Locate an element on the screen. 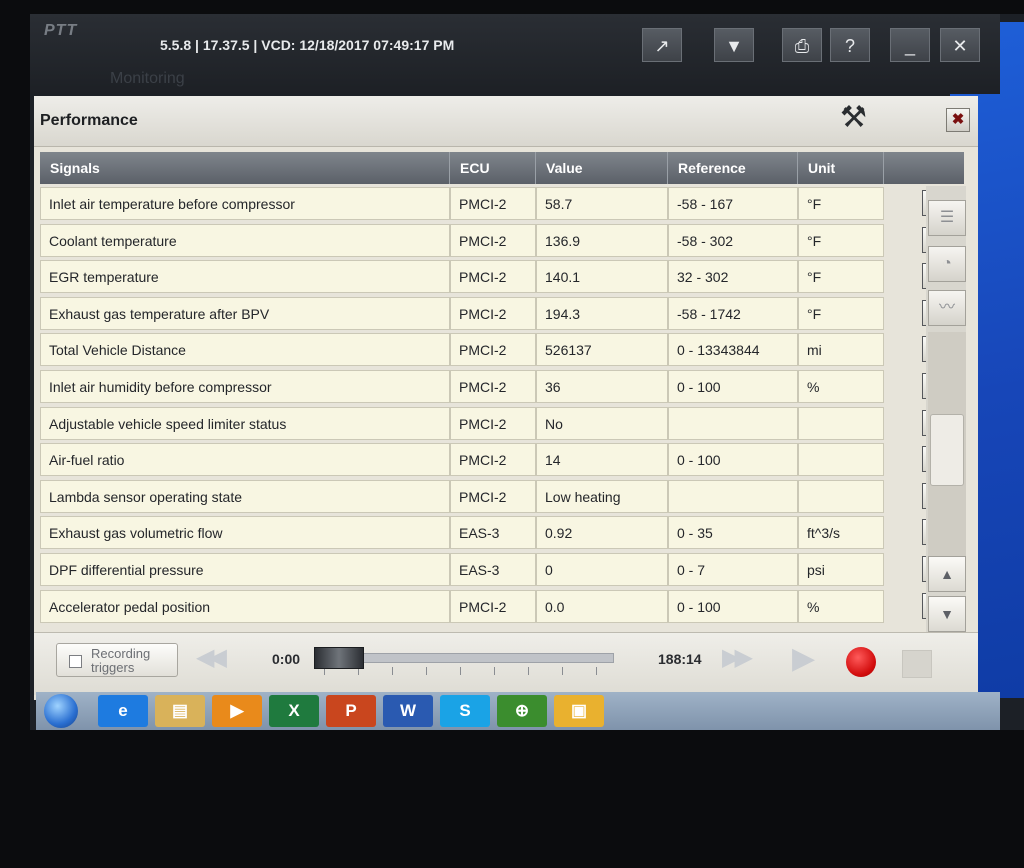 This screenshot has width=1024, height=868. dropdown-button: ▼ is located at coordinates (734, 45).